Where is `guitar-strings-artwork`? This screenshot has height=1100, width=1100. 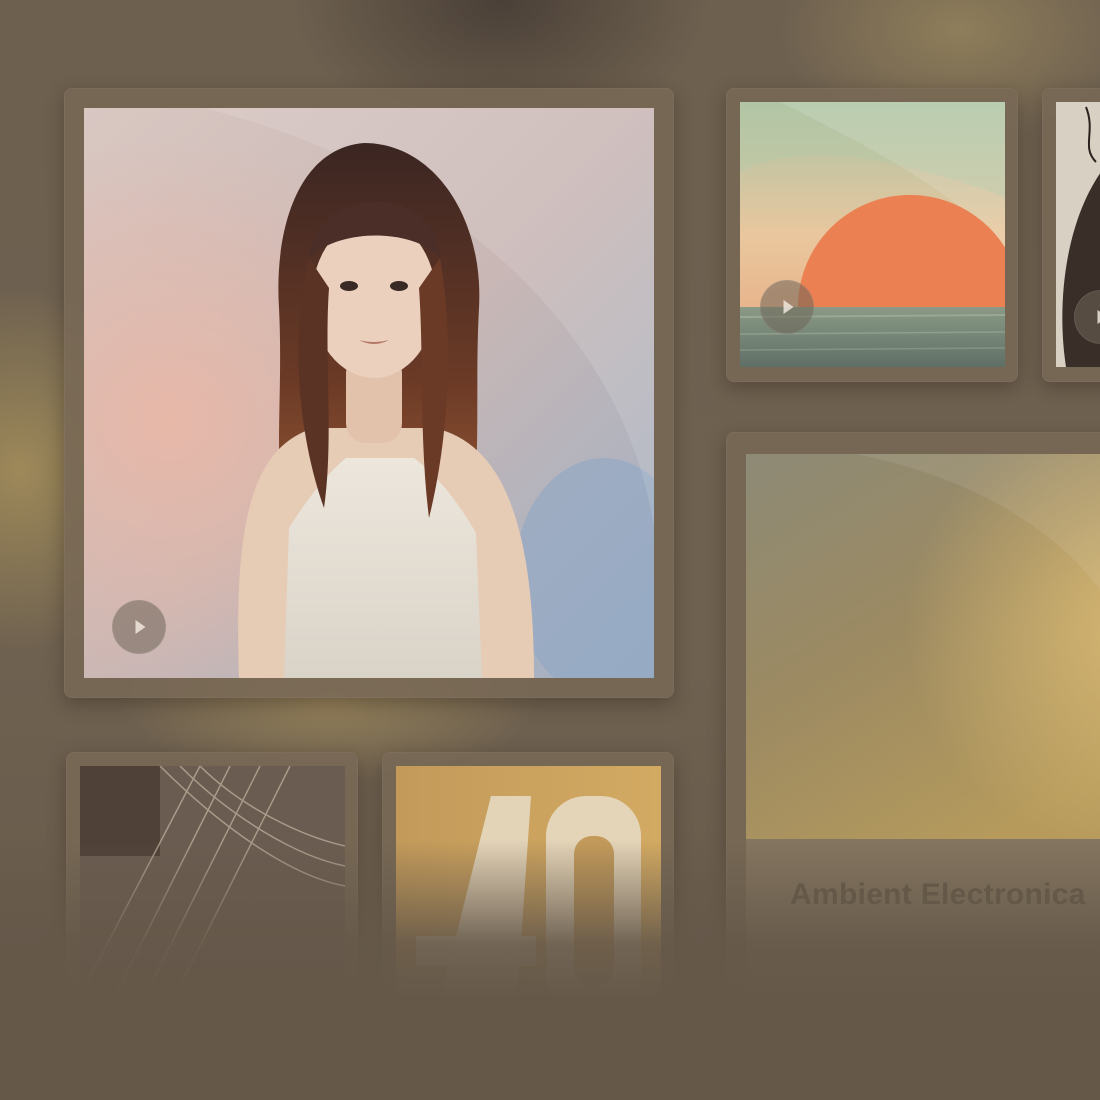 guitar-strings-artwork is located at coordinates (212, 891).